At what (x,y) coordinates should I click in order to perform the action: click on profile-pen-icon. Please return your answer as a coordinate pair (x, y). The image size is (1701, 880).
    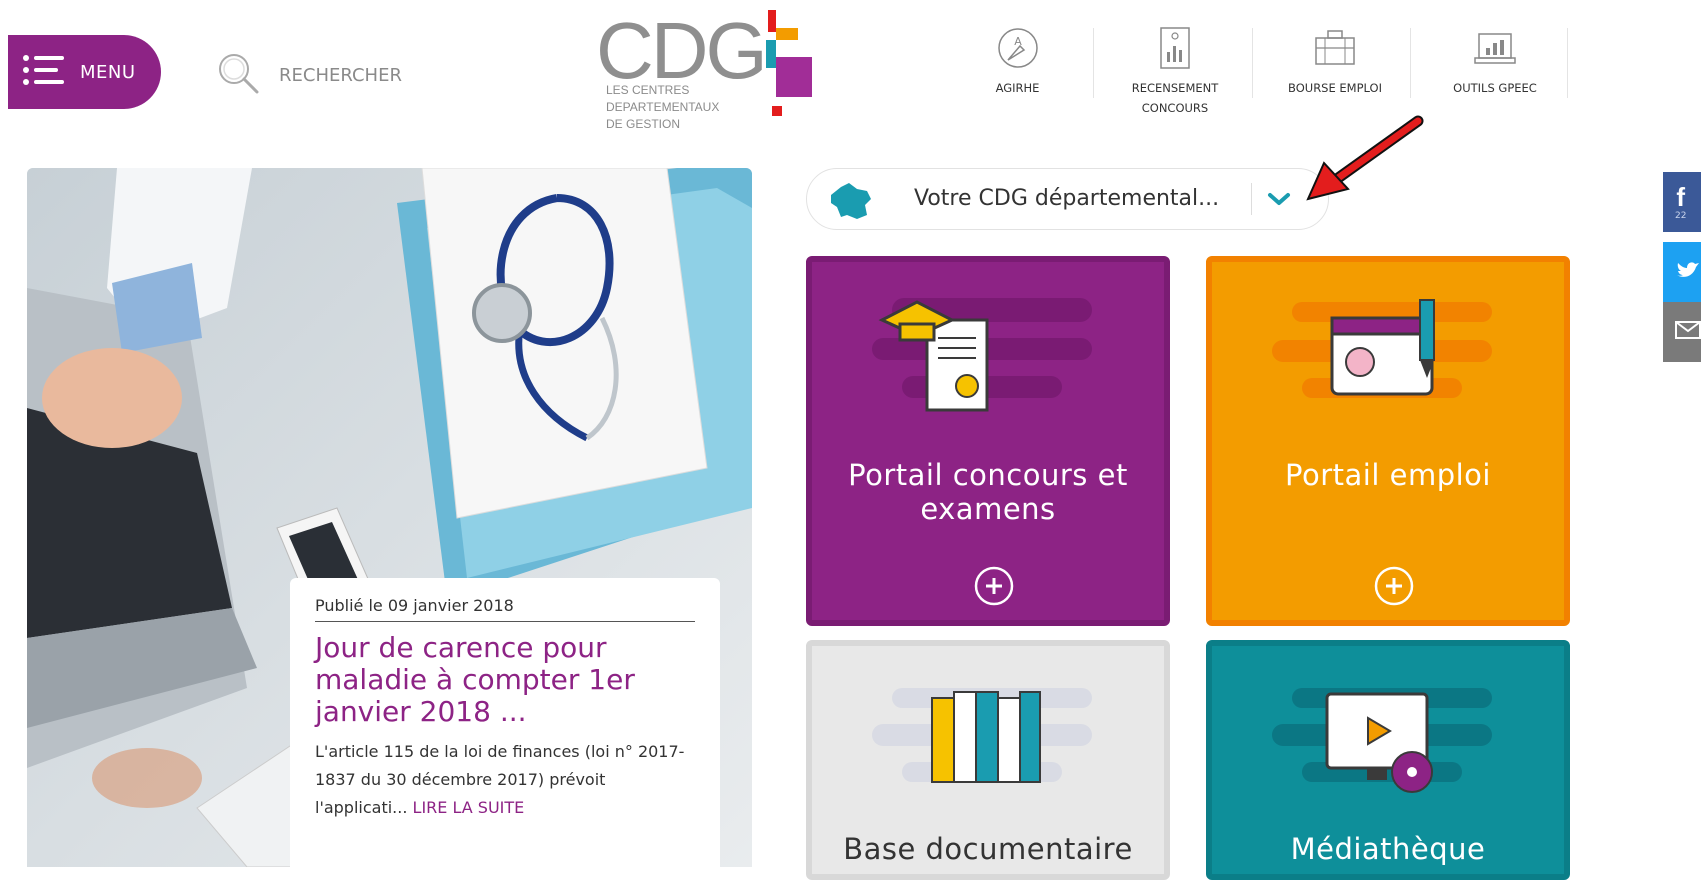
    Looking at the image, I should click on (1392, 357).